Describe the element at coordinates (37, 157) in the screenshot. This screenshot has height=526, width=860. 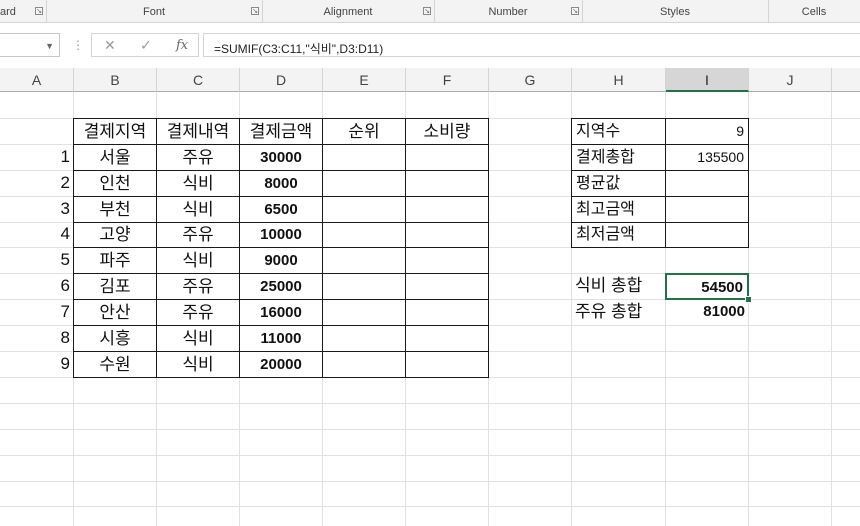
I see `row-number-cell: 1` at that location.